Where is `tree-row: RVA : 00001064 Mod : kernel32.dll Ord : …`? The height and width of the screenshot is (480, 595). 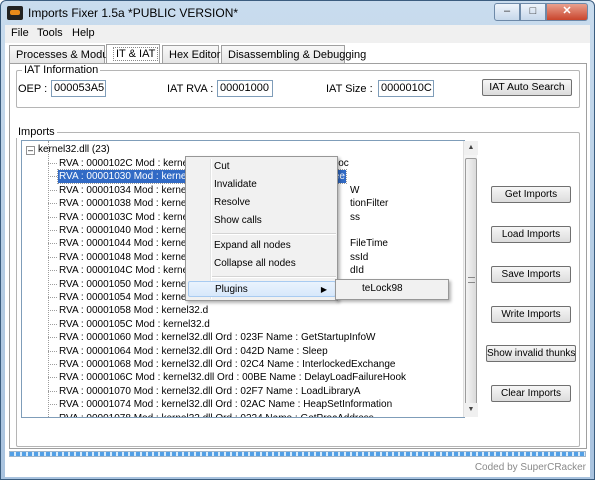 tree-row: RVA : 00001064 Mod : kernel32.dll Ord : … is located at coordinates (193, 351).